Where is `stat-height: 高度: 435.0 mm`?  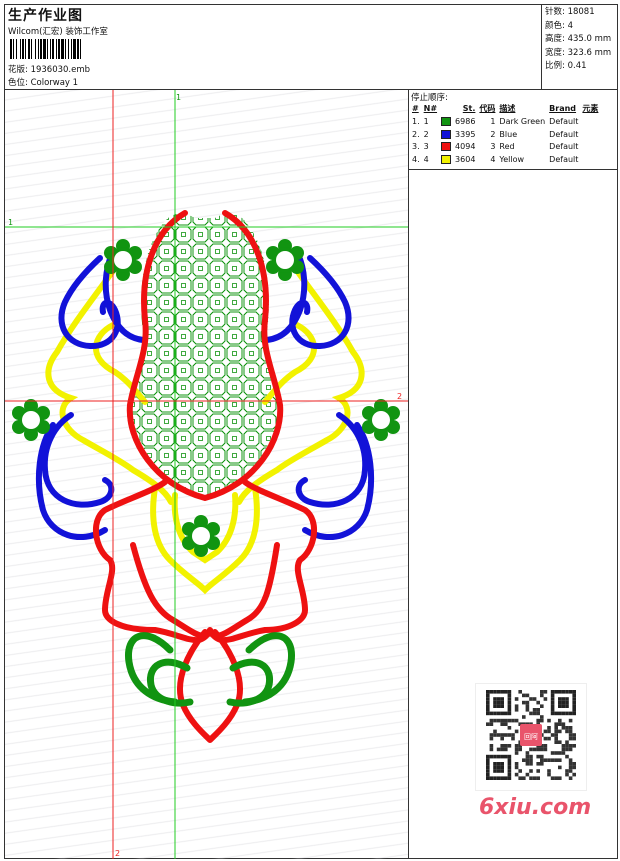 stat-height: 高度: 435.0 mm is located at coordinates (578, 39).